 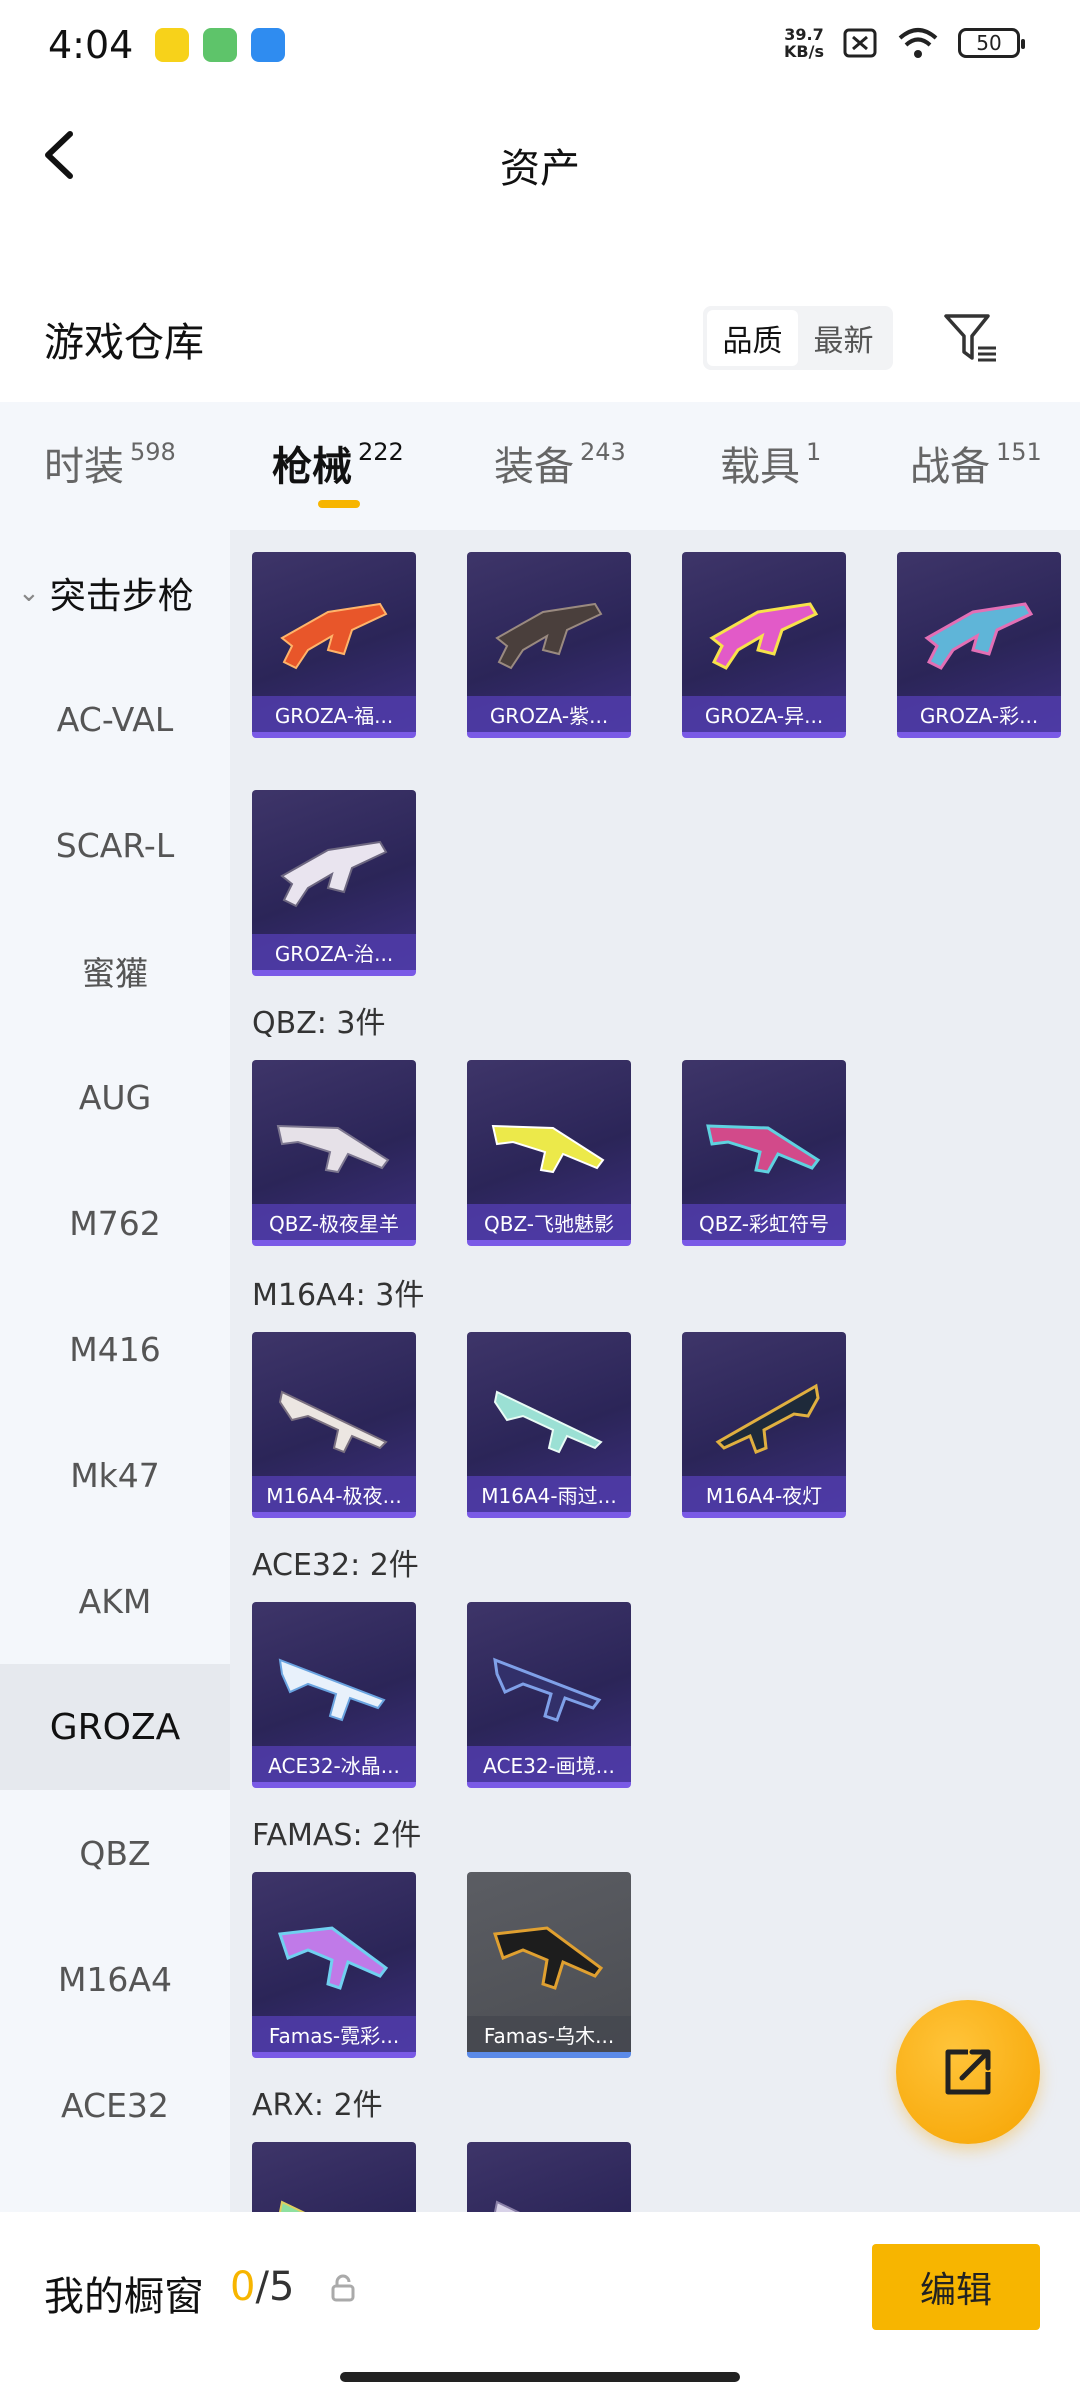 I want to click on chat-notification-icon, so click(x=268, y=45).